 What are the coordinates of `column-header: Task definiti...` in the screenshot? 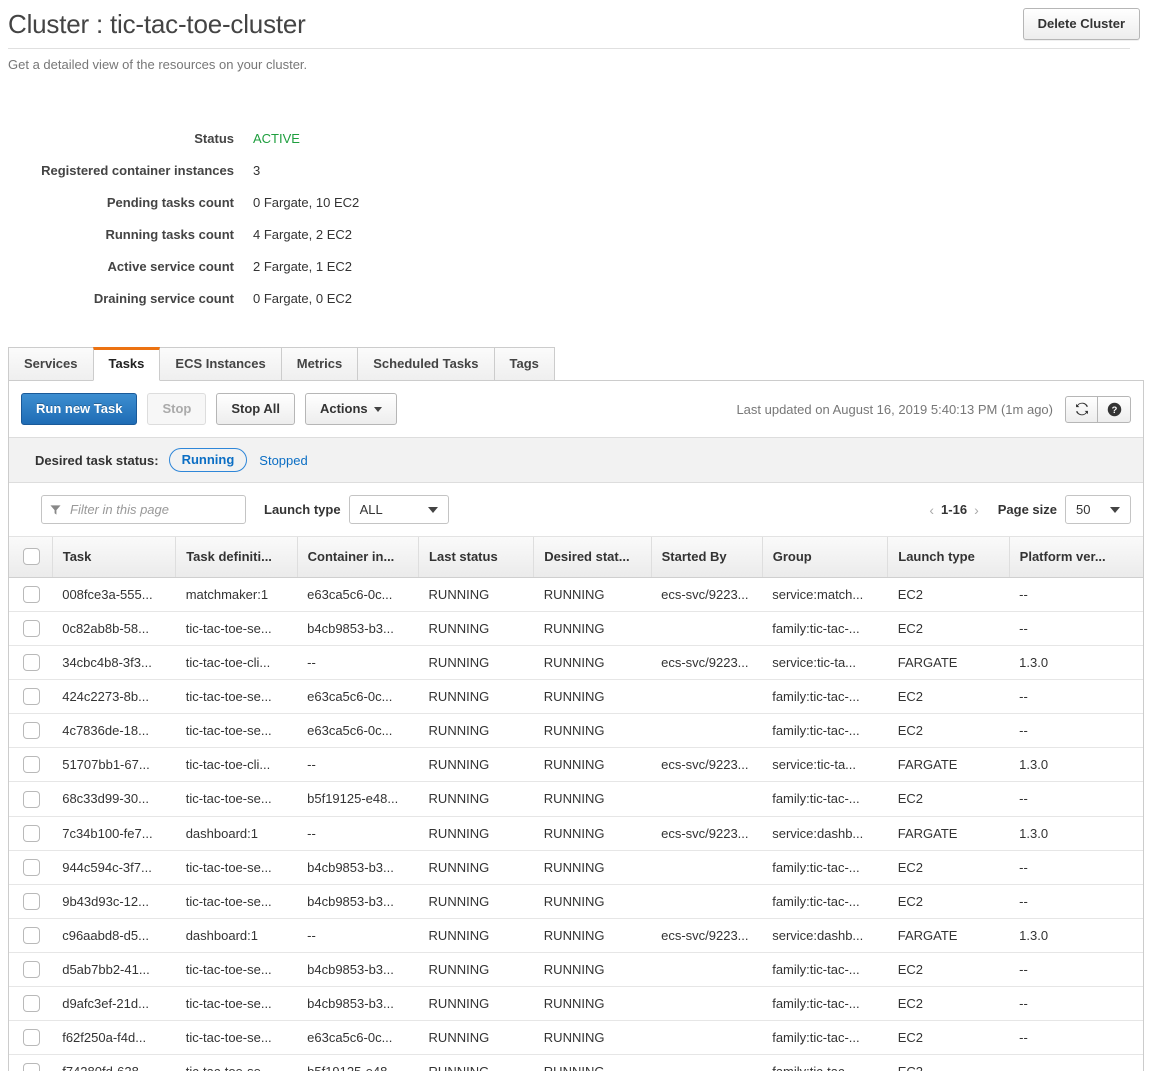 It's located at (236, 558).